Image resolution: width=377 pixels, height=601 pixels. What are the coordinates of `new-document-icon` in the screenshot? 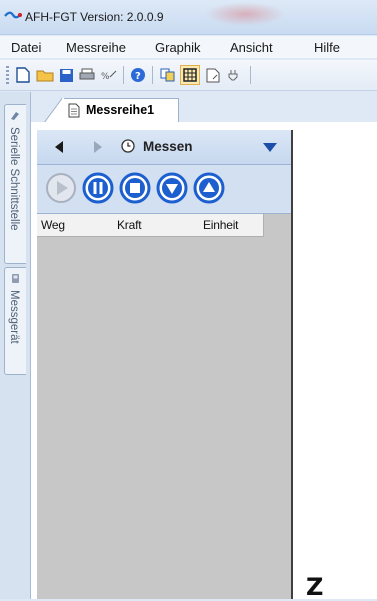 It's located at (23, 75).